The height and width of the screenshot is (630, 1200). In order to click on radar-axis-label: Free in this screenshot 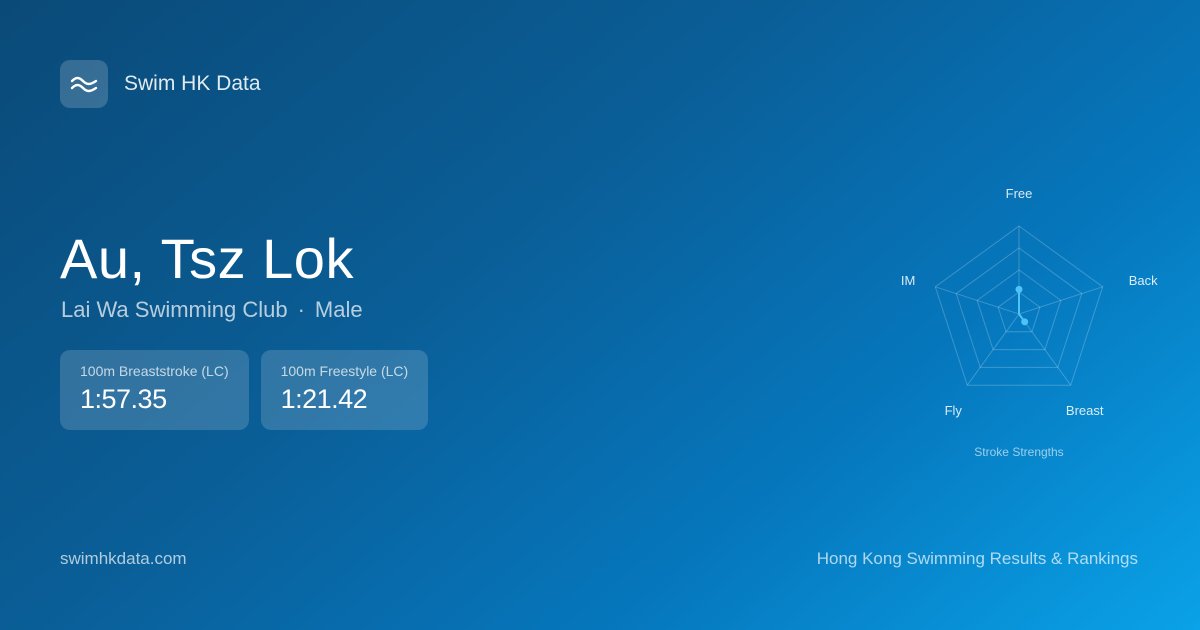, I will do `click(1019, 193)`.